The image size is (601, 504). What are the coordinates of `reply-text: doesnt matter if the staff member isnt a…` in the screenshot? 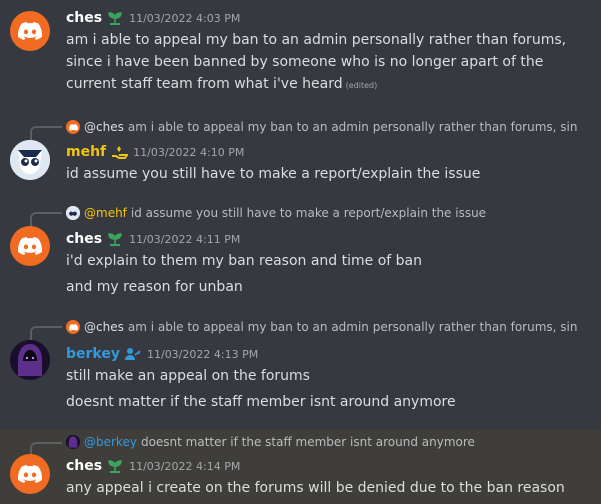 It's located at (307, 442).